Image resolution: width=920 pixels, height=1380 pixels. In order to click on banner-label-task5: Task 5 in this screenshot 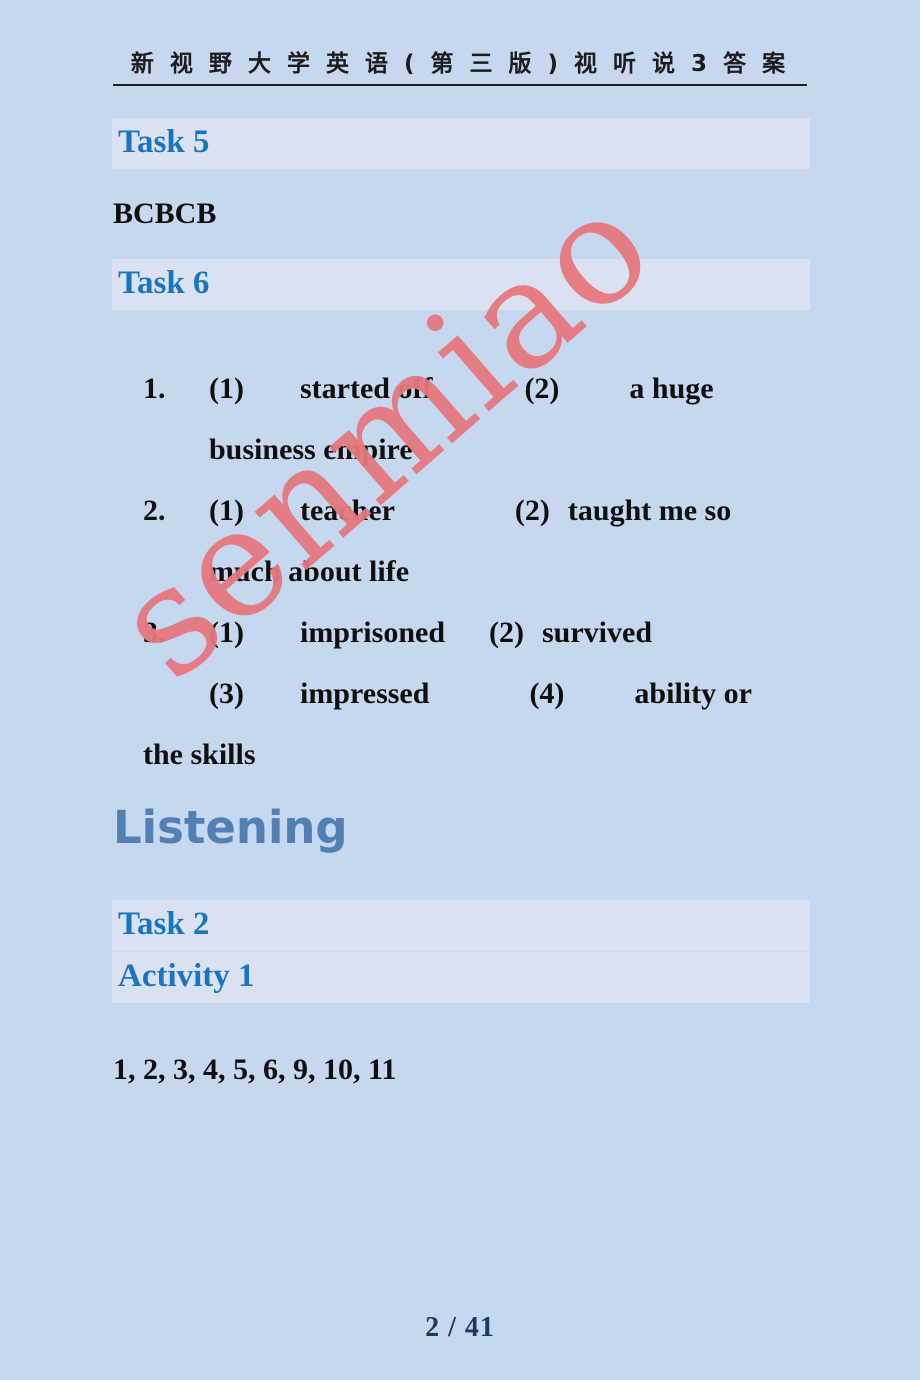, I will do `click(164, 142)`.